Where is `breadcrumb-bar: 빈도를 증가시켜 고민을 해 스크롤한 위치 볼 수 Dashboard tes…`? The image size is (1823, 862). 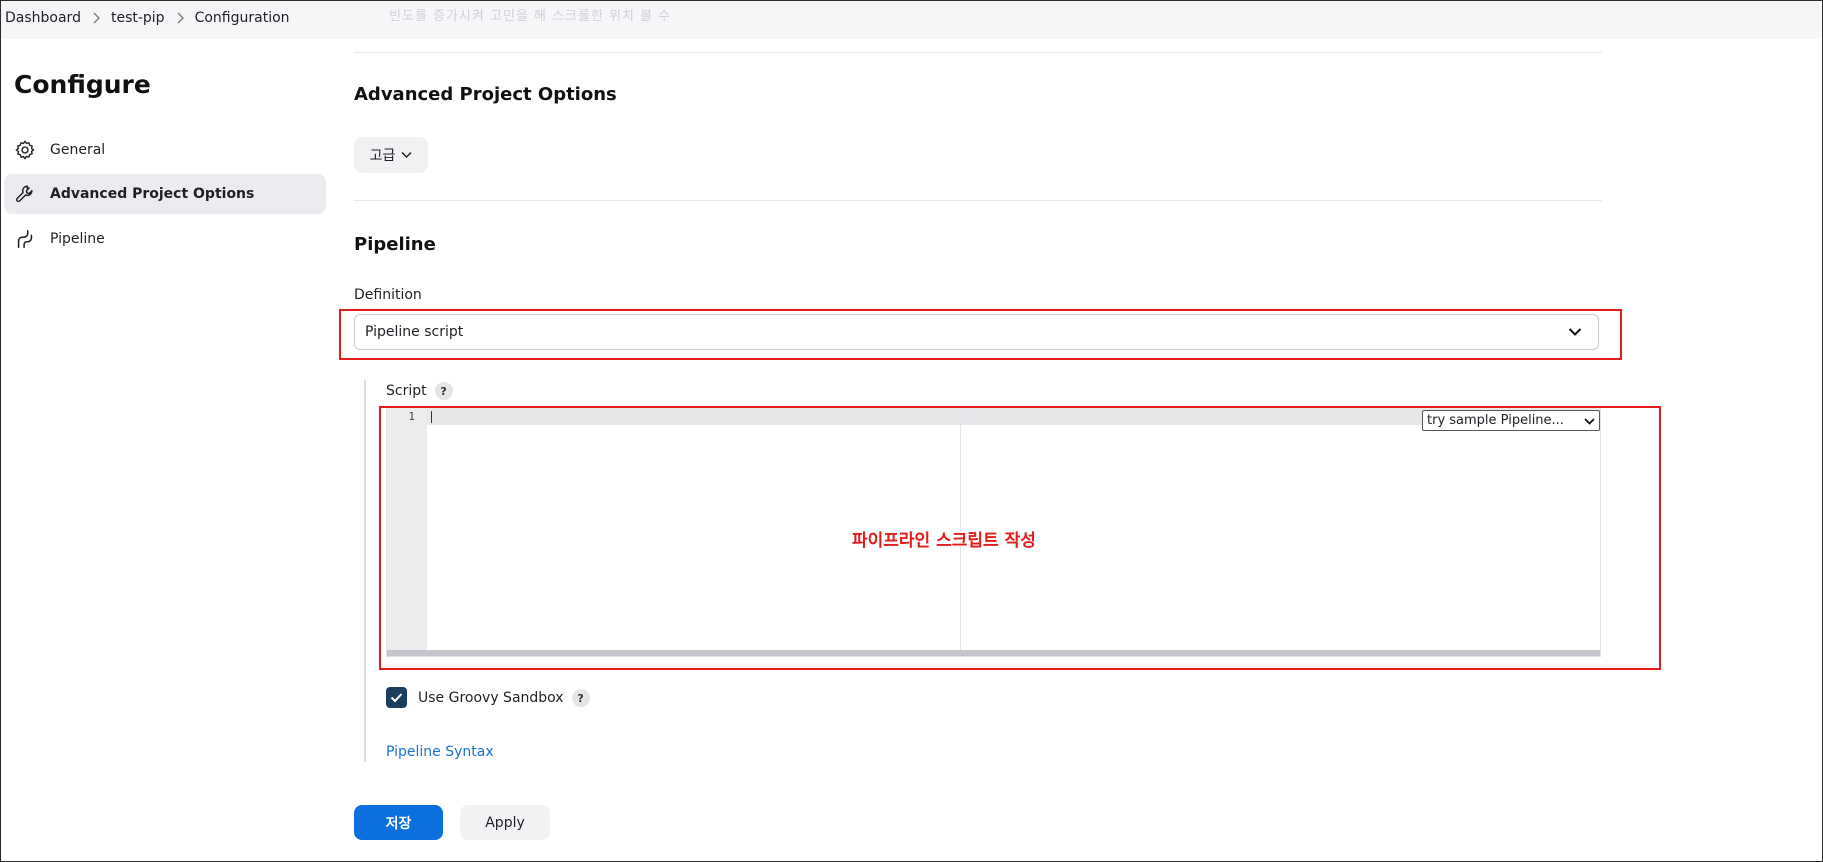
breadcrumb-bar: 빈도를 증가시켜 고민을 해 스크롤한 위치 볼 수 Dashboard tes… is located at coordinates (911, 20).